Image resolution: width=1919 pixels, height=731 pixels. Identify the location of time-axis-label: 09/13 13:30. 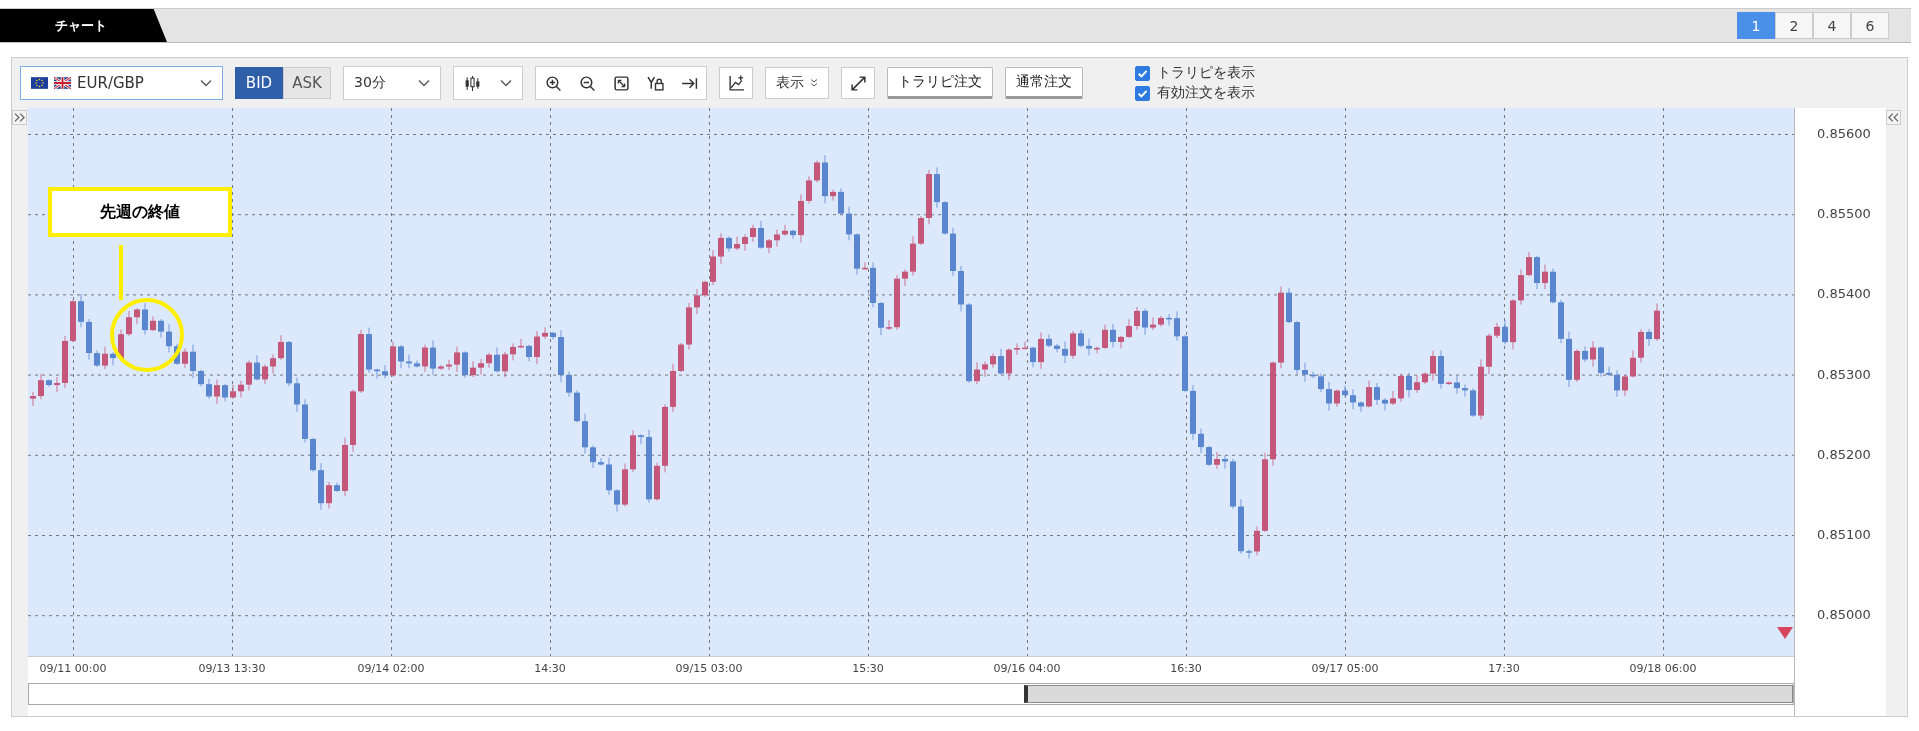
(232, 668).